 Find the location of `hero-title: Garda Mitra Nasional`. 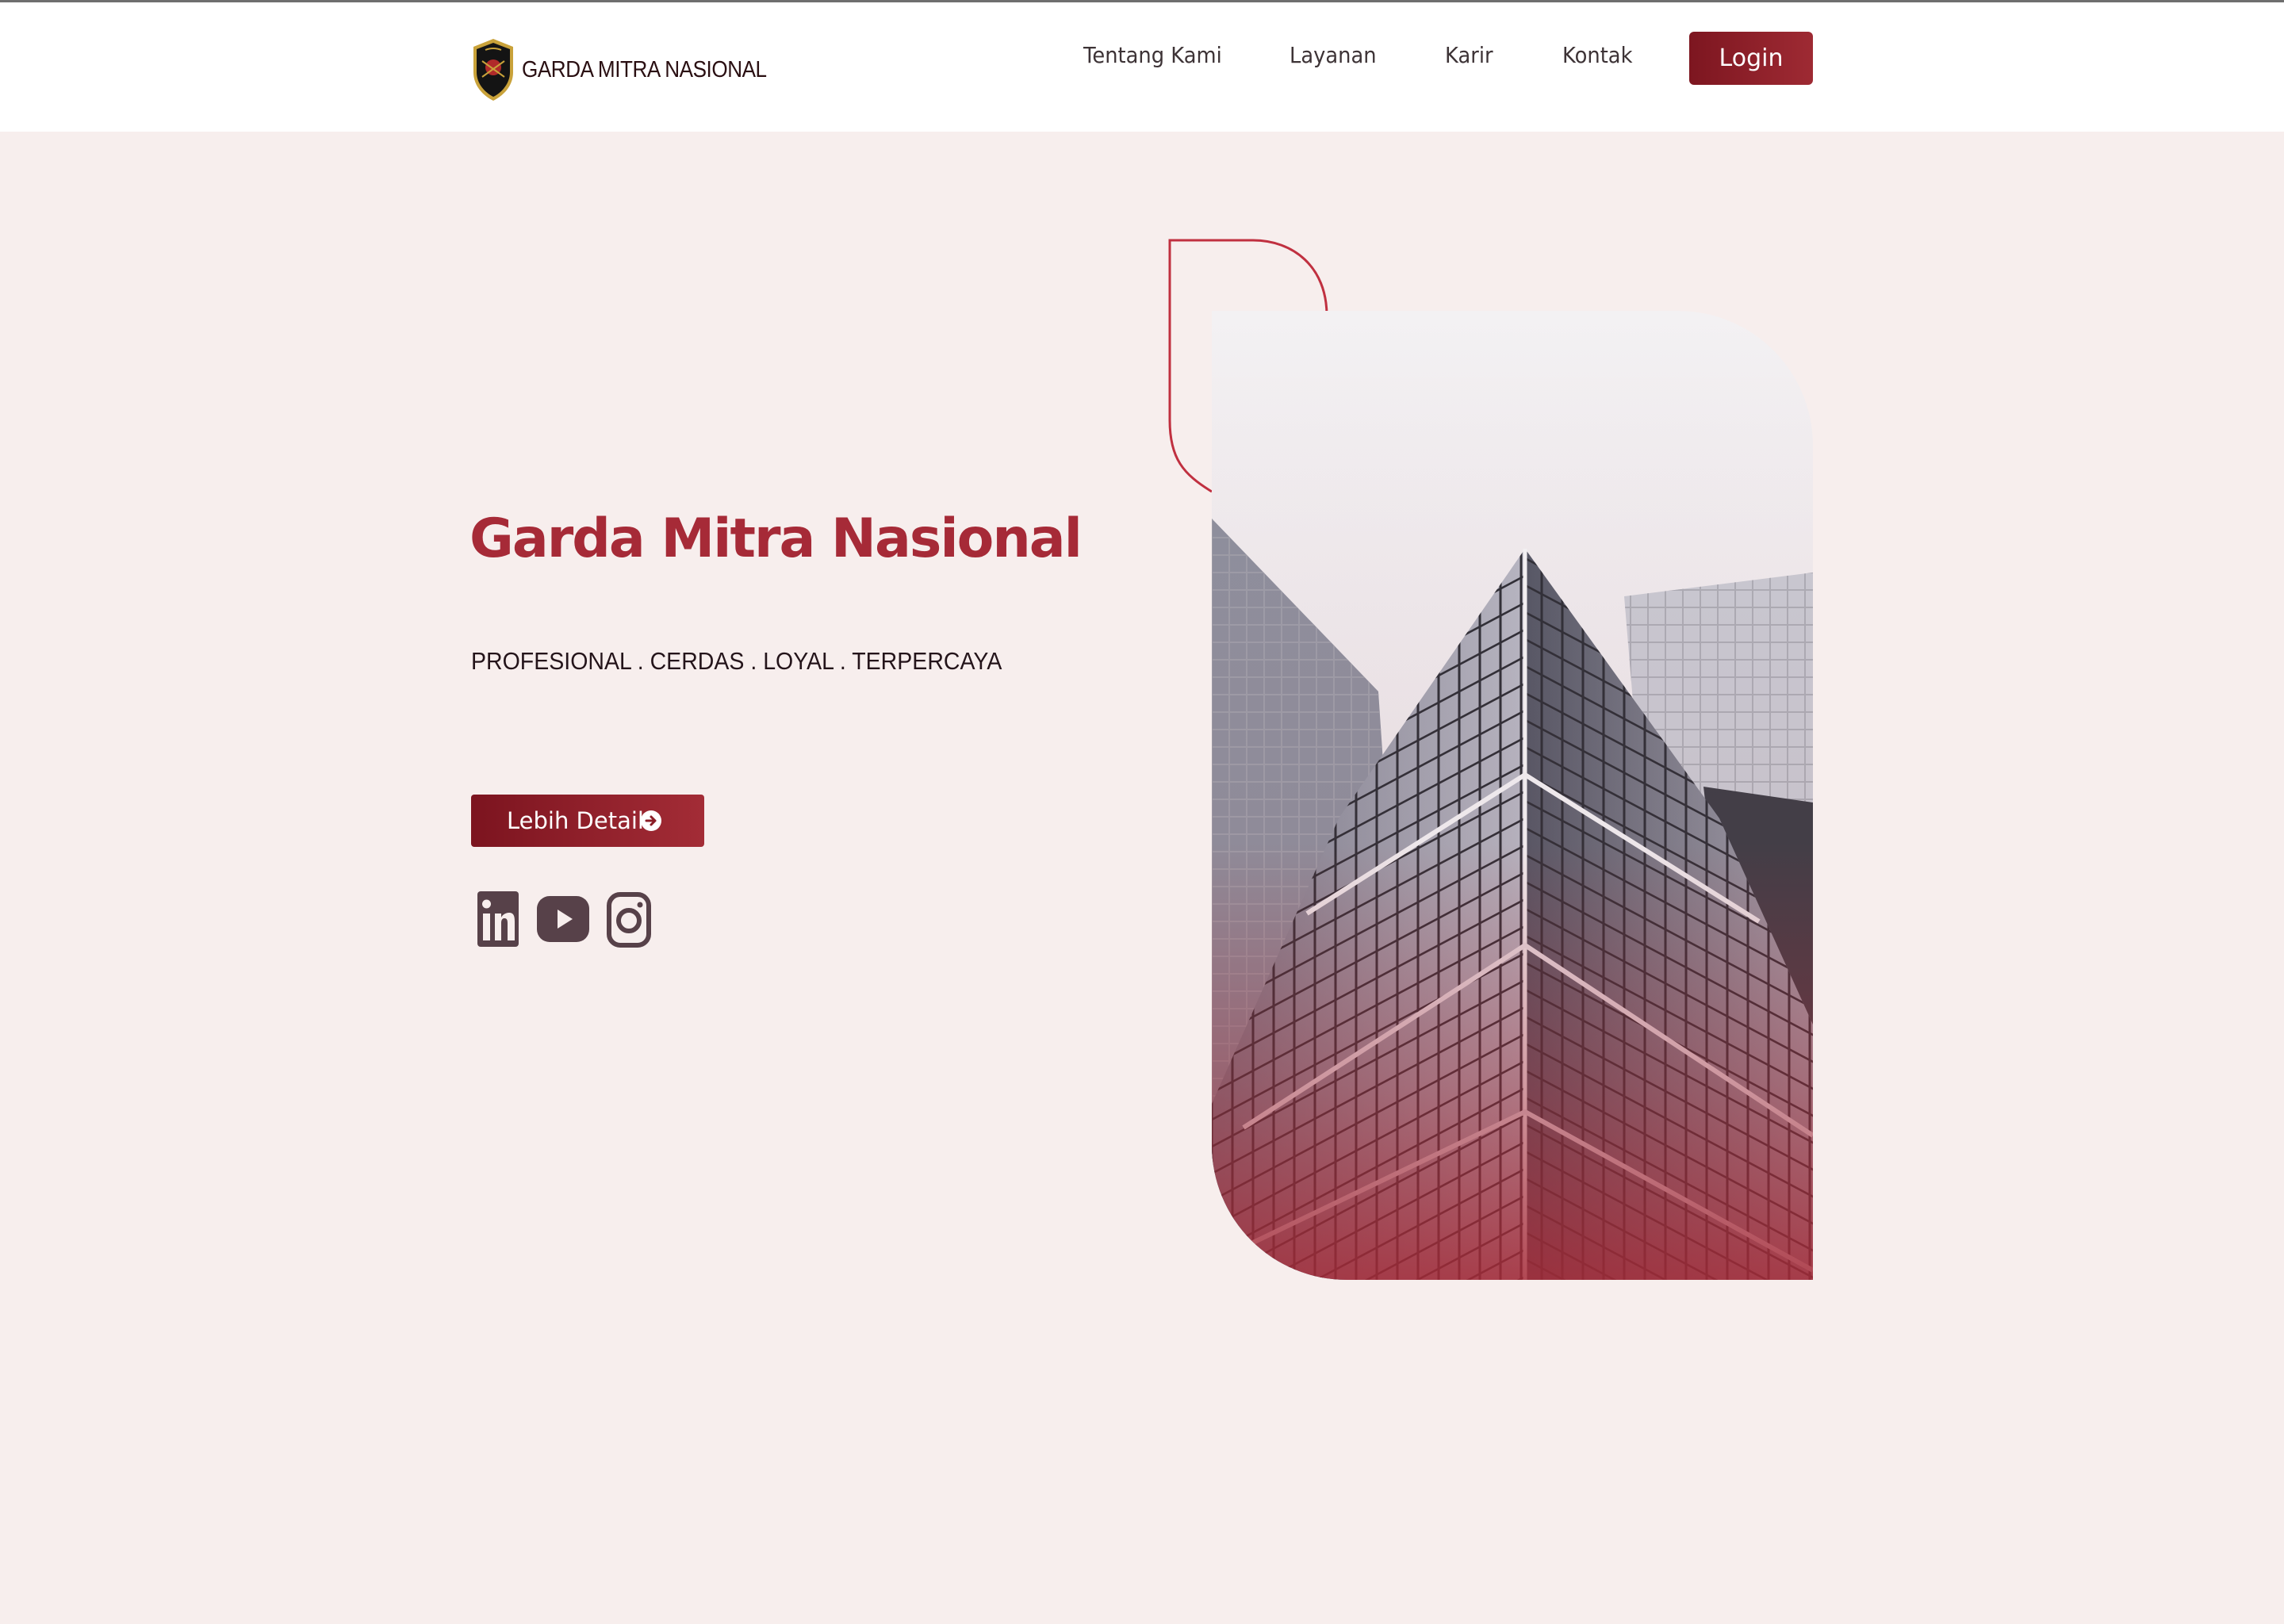

hero-title: Garda Mitra Nasional is located at coordinates (776, 539).